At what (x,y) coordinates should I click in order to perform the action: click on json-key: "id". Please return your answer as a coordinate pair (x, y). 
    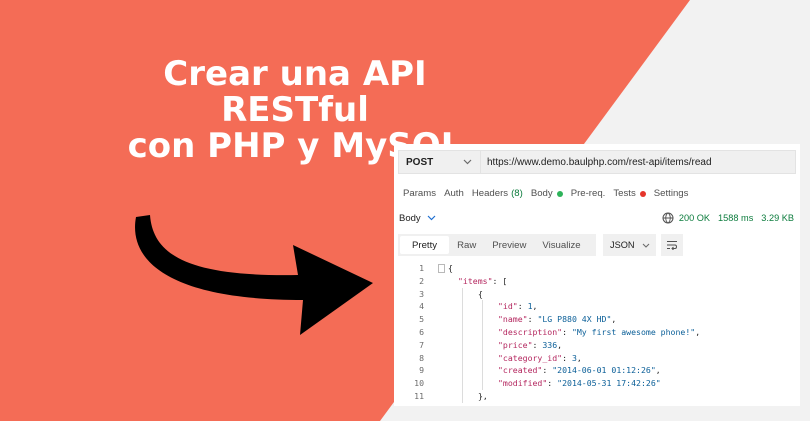
    Looking at the image, I should click on (508, 306).